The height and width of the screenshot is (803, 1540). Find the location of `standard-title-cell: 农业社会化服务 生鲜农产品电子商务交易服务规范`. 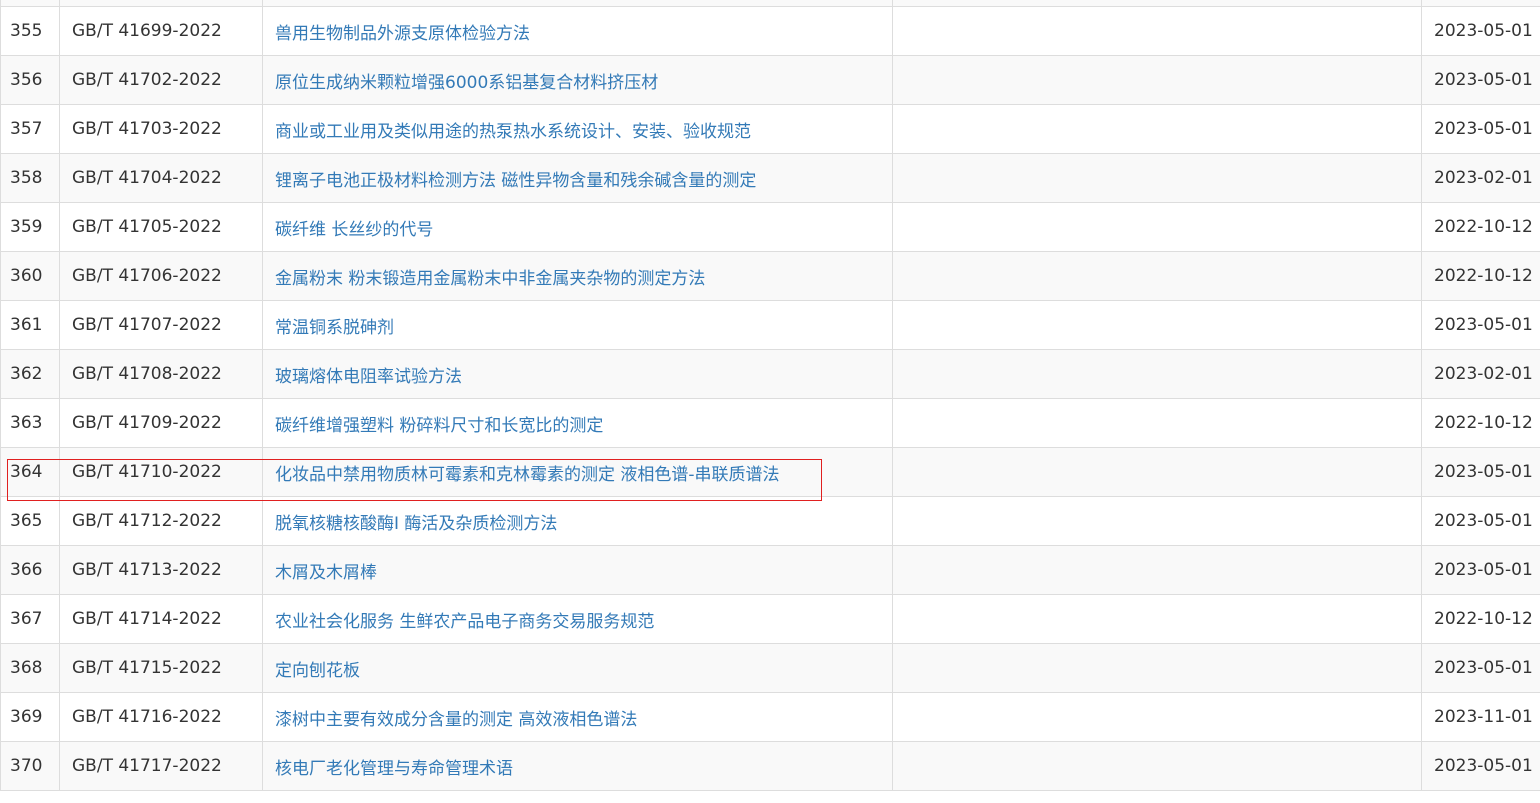

standard-title-cell: 农业社会化服务 生鲜农产品电子商务交易服务规范 is located at coordinates (577, 619).